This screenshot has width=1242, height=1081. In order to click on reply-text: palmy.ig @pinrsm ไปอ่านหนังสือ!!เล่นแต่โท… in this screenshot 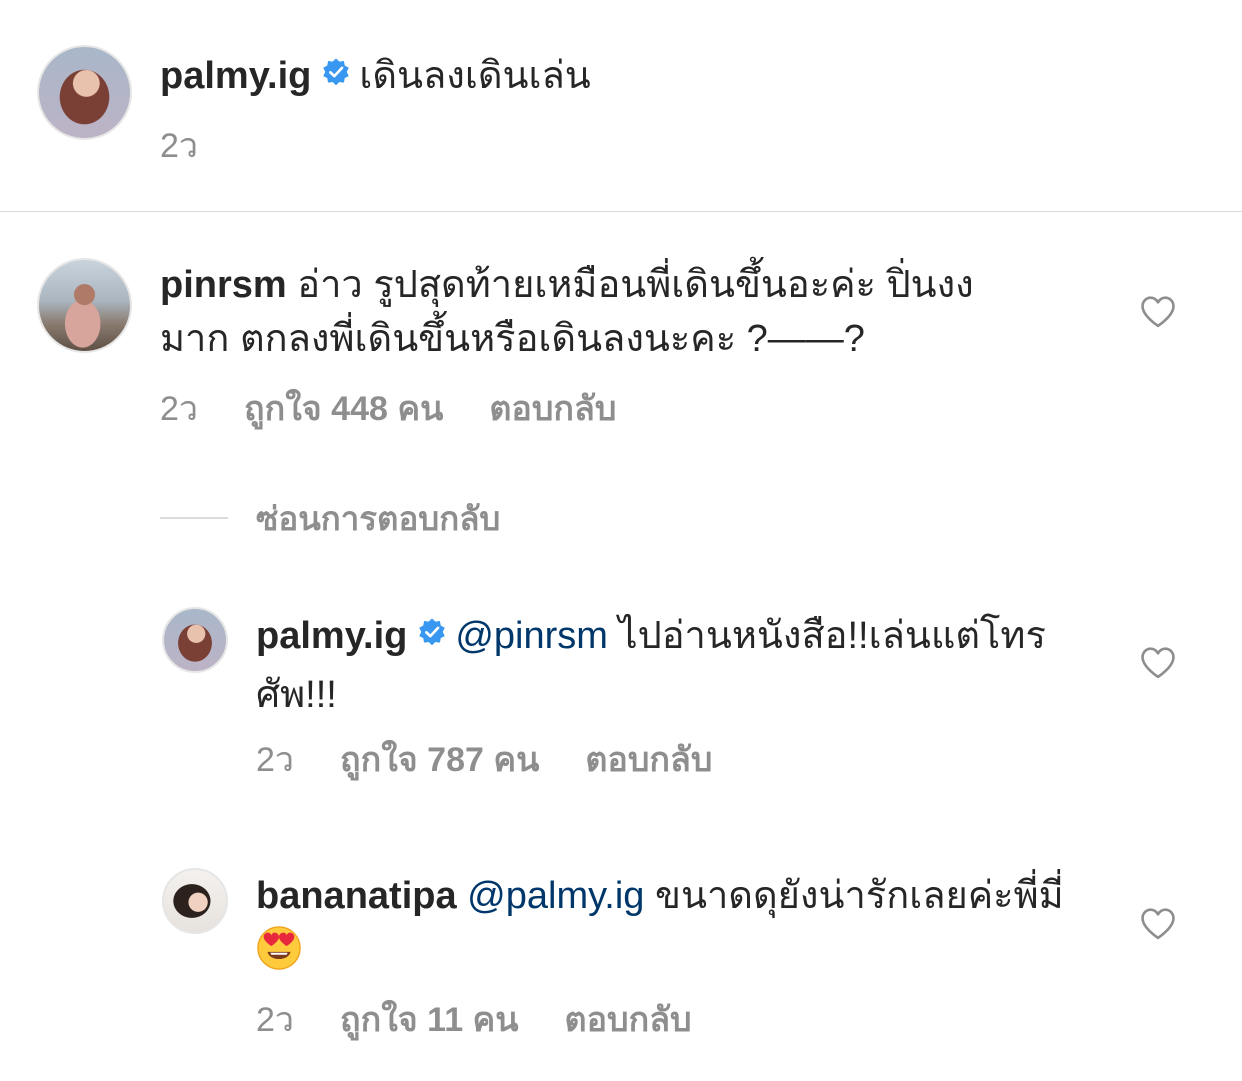, I will do `click(656, 665)`.